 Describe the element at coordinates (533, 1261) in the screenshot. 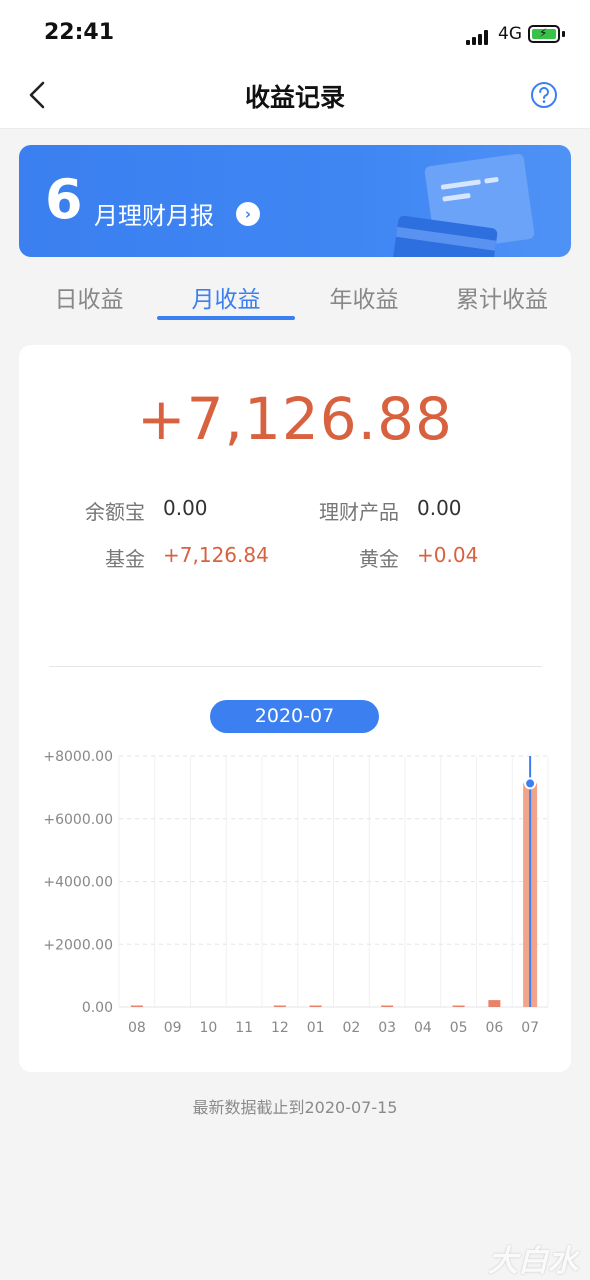

I see `watermark: 大白水` at that location.